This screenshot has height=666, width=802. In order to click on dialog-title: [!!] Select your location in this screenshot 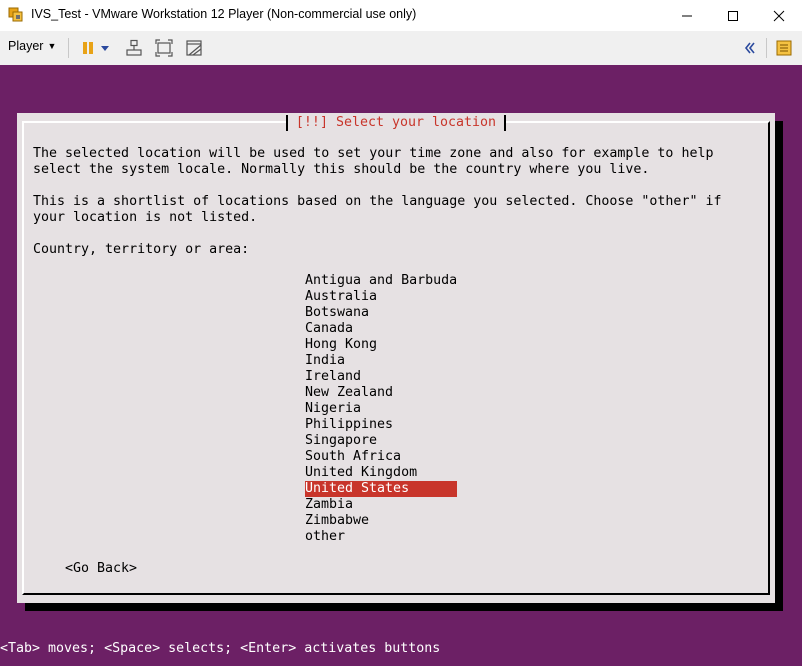, I will do `click(396, 122)`.